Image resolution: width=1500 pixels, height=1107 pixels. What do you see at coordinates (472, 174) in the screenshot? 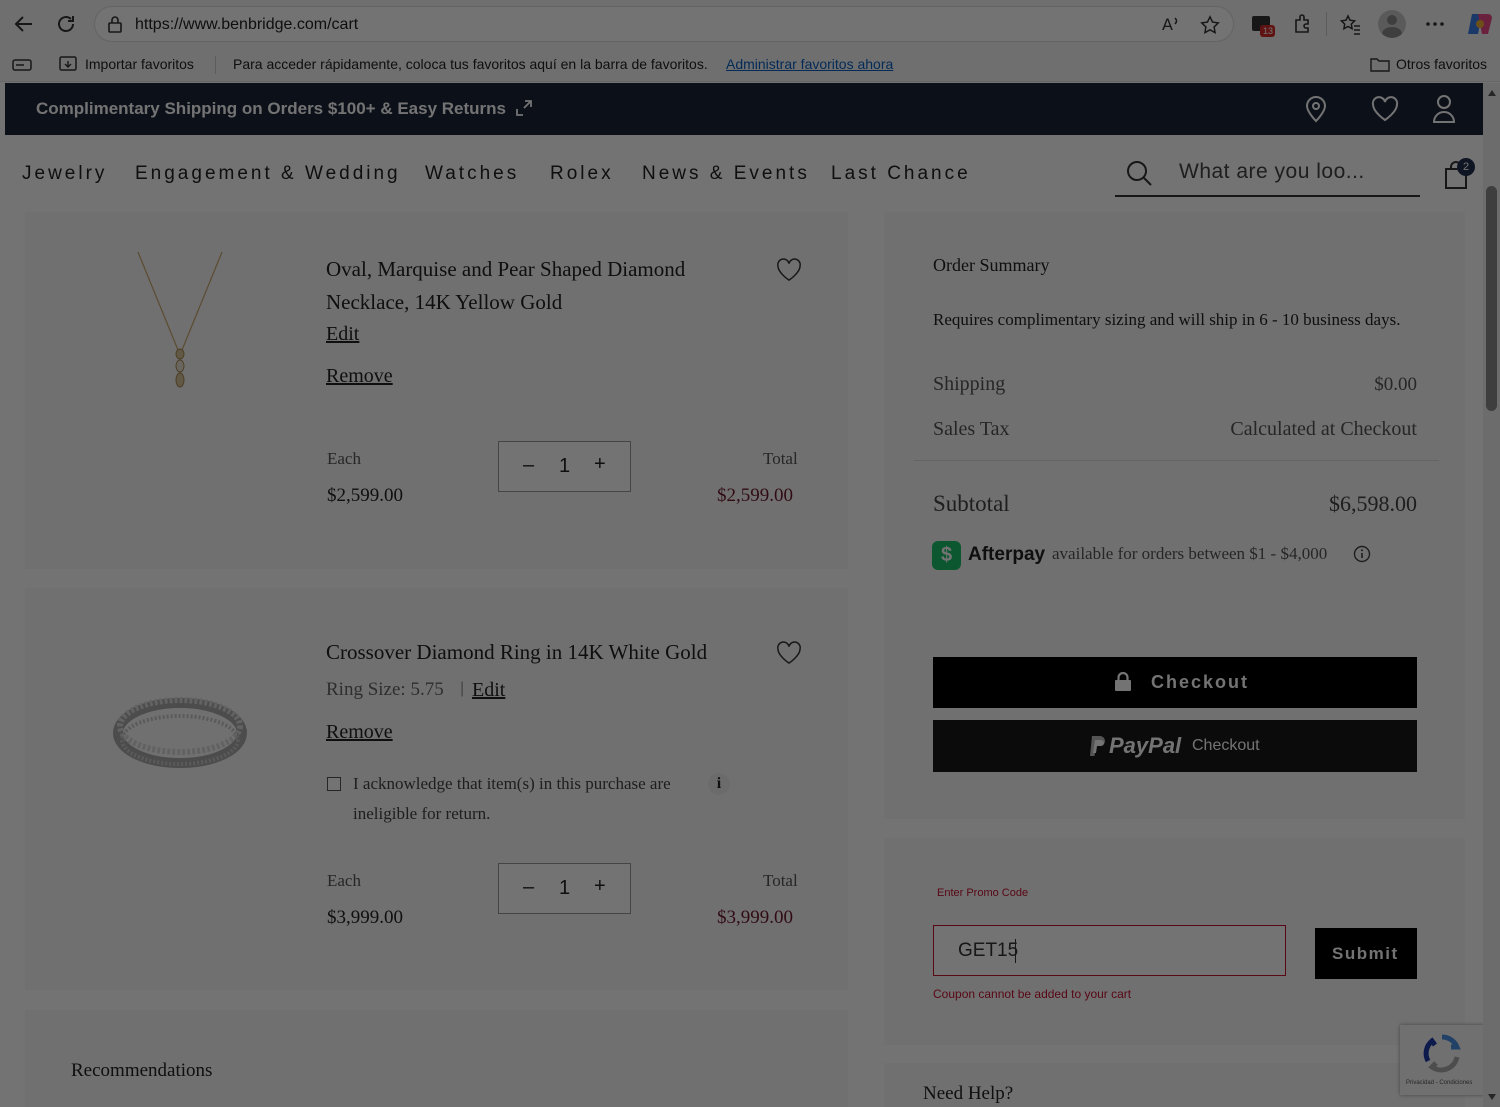
I see `nav-watches: Watches` at bounding box center [472, 174].